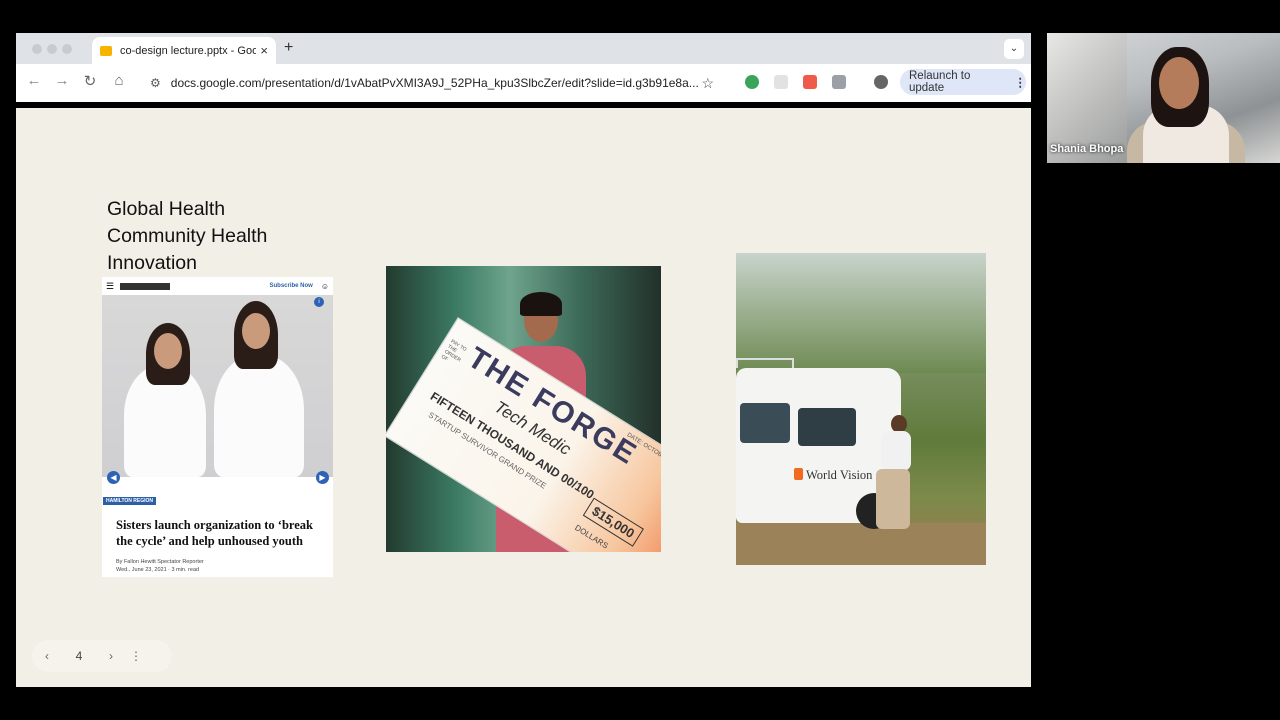  What do you see at coordinates (523, 48) in the screenshot?
I see `tab-strip: co-design lecture.pptx - Goo × + ⌄` at bounding box center [523, 48].